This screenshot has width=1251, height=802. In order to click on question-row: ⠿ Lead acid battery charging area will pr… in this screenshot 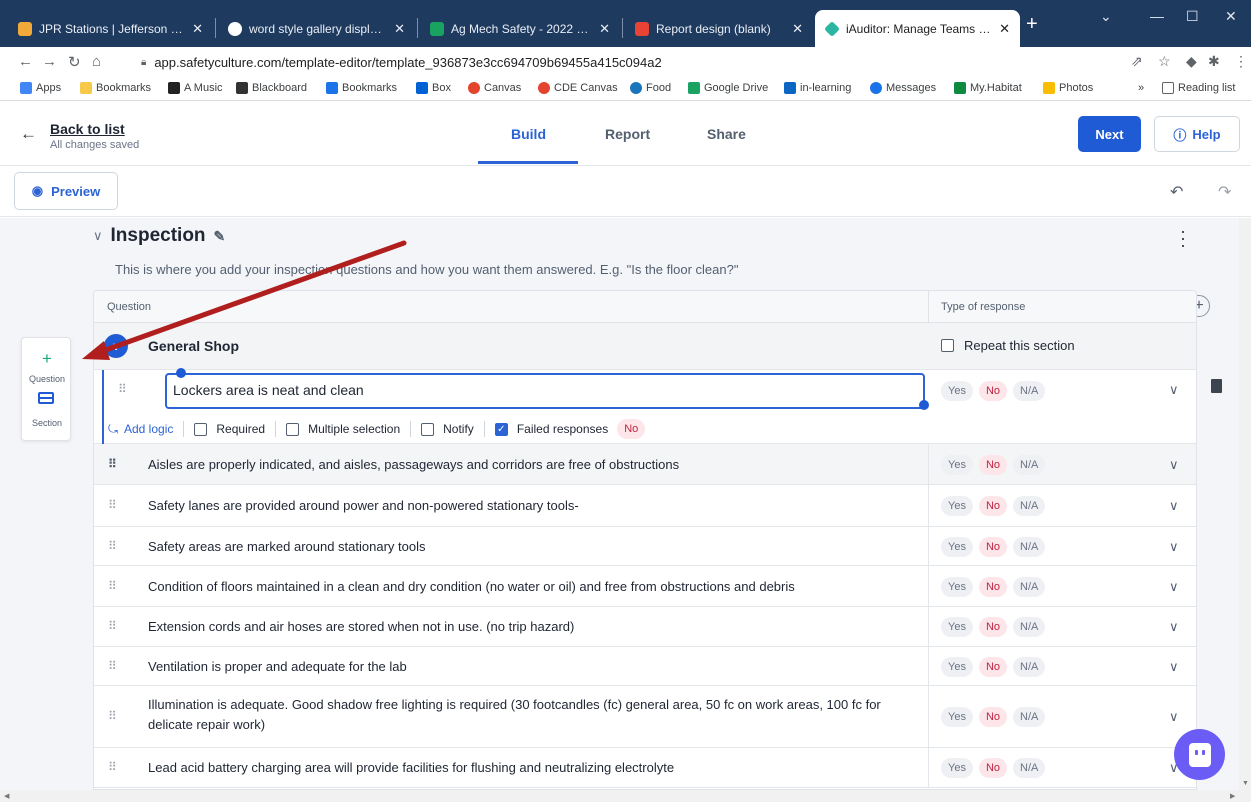, I will do `click(645, 768)`.